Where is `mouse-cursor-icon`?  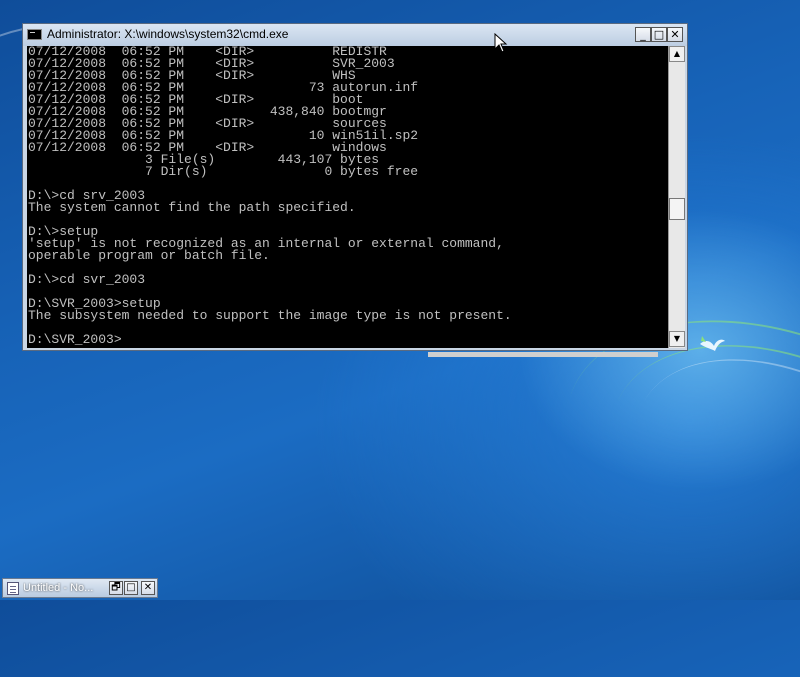
mouse-cursor-icon is located at coordinates (501, 43).